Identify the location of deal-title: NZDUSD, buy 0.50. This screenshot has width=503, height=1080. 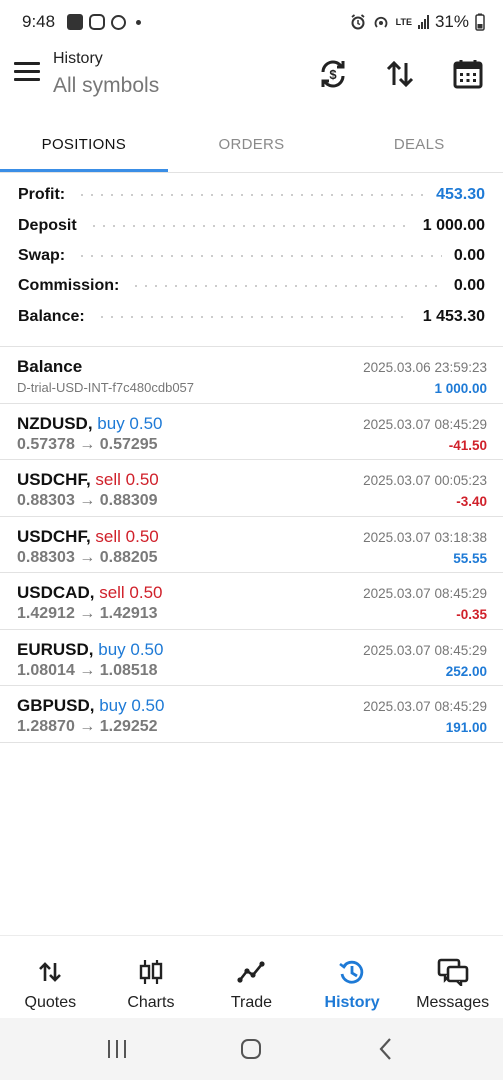
(90, 424).